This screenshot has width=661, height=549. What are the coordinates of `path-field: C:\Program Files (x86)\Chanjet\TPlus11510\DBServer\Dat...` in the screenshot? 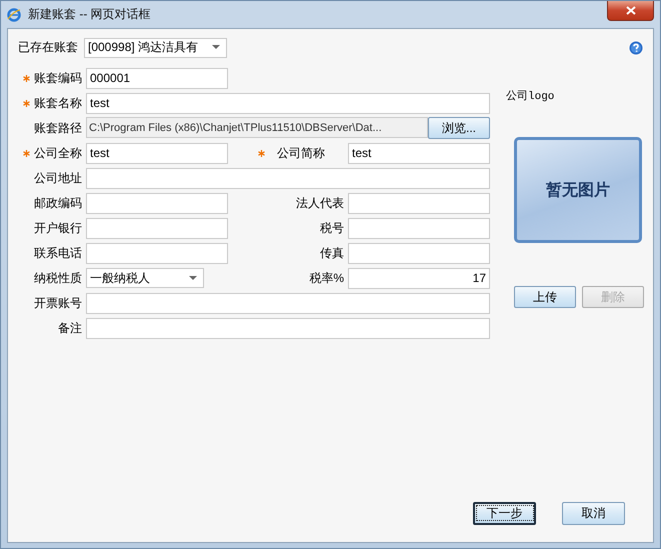 It's located at (257, 127).